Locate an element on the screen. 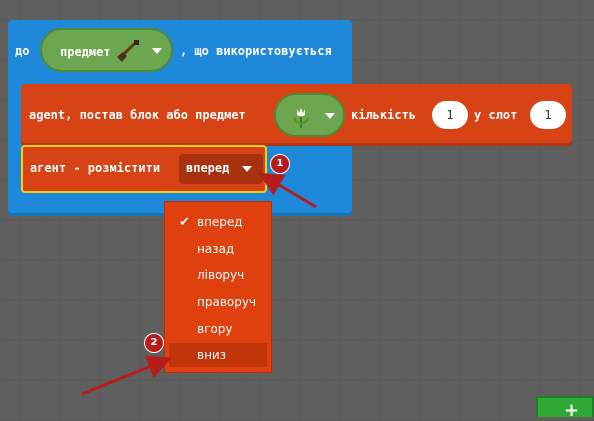 This screenshot has width=594, height=421. add-button: + is located at coordinates (565, 408).